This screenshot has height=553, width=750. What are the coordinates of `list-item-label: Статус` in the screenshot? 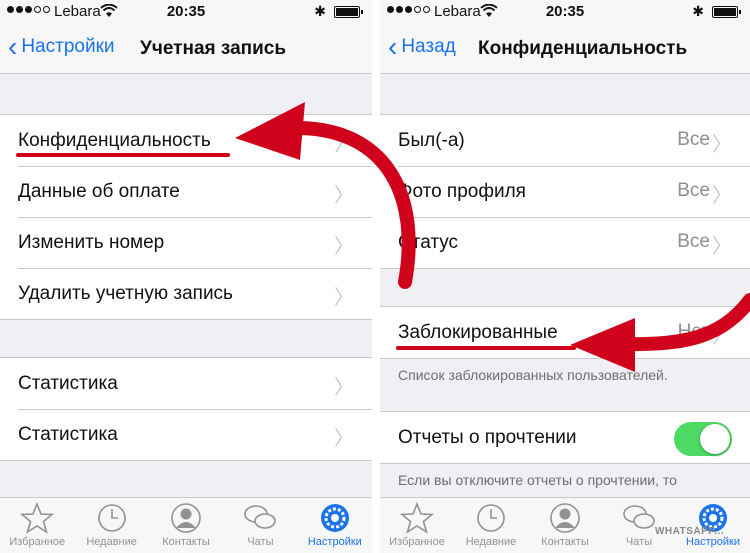 It's located at (428, 242).